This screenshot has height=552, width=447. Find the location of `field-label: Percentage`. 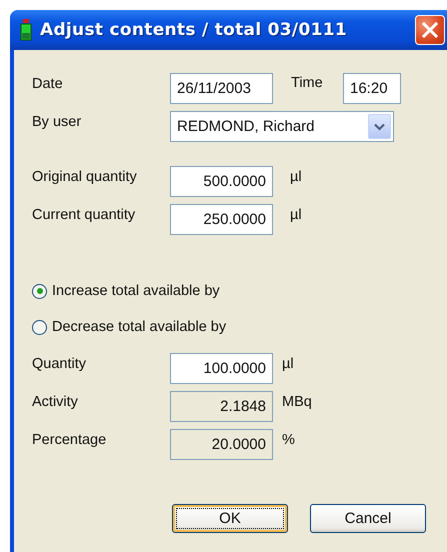

field-label: Percentage is located at coordinates (70, 439).